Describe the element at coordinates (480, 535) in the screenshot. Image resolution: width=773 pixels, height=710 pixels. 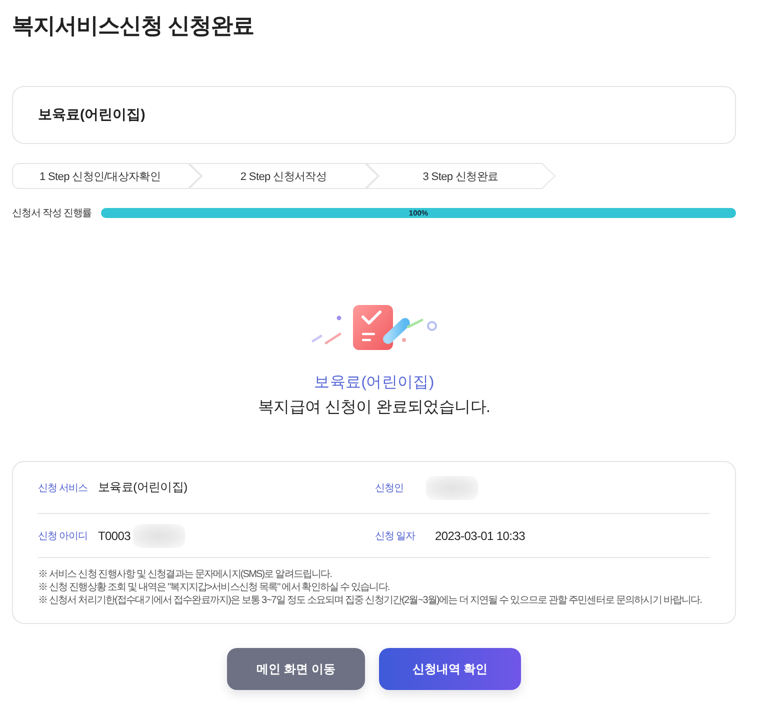
I see `field-value: 2023-03-01 10:33` at that location.